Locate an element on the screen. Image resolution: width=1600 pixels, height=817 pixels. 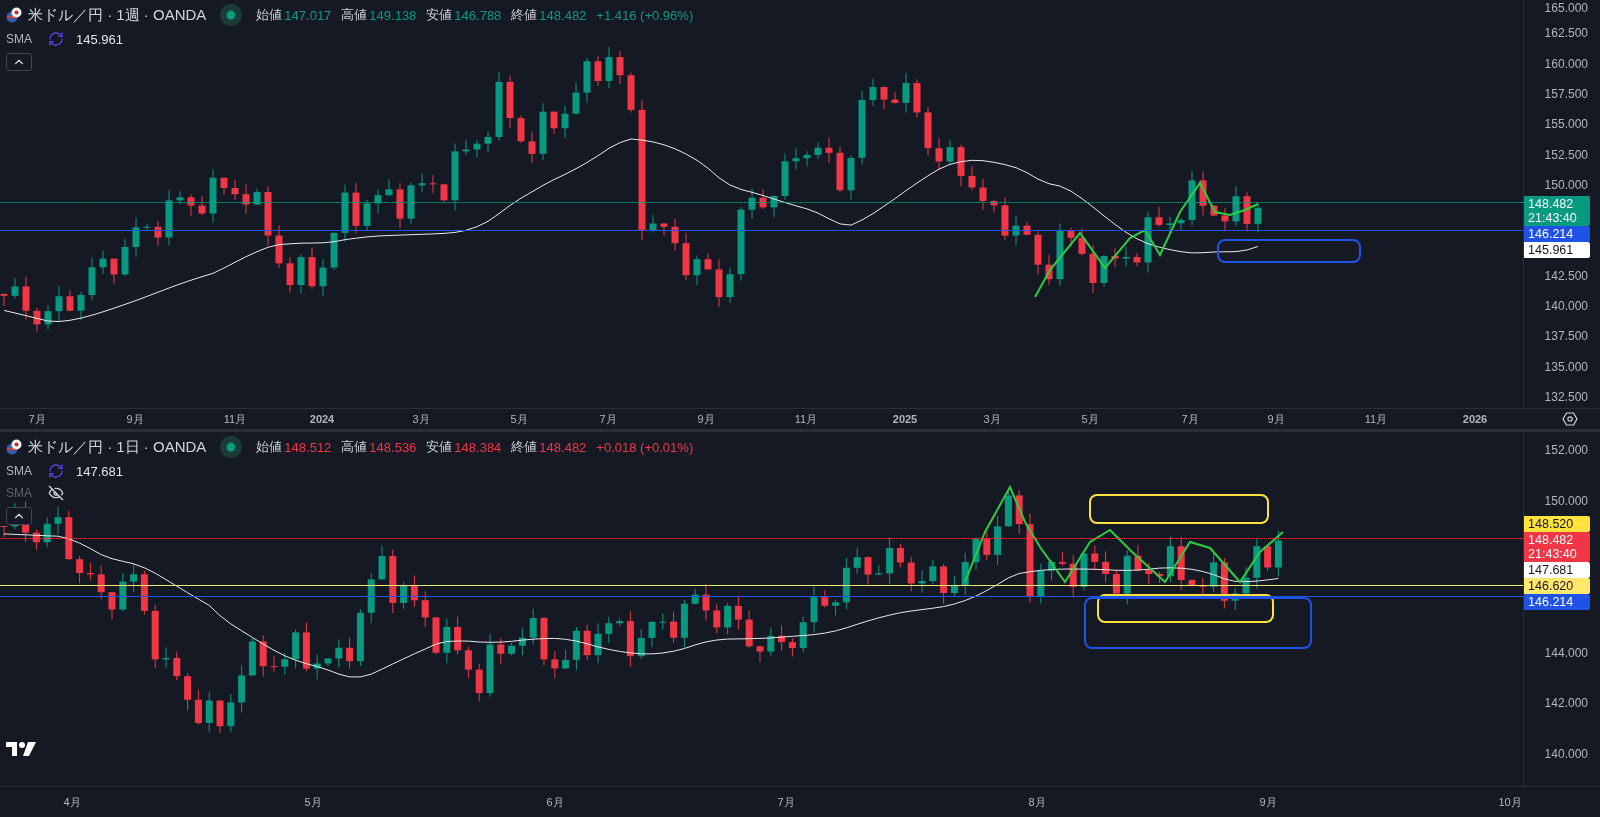
symbol-title: 米ドル／円 · 1週 · OANDA is located at coordinates (117, 15).